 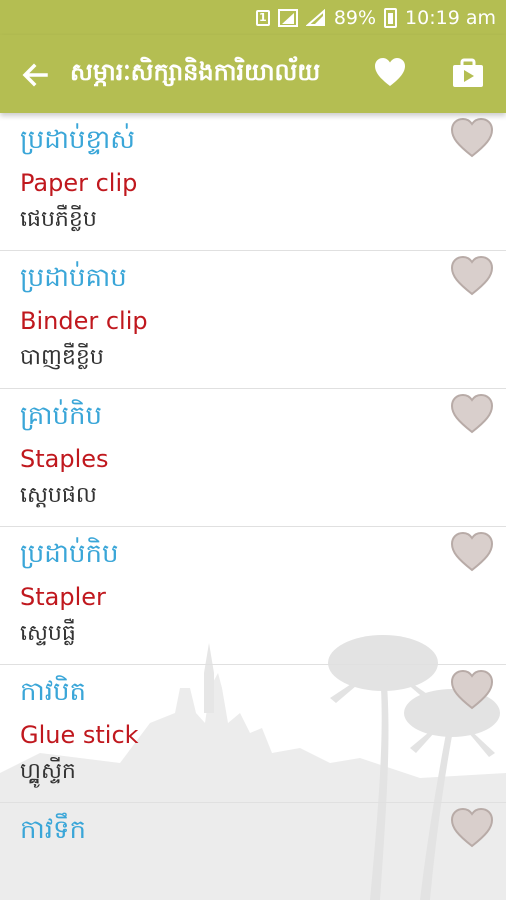 What do you see at coordinates (253, 851) in the screenshot?
I see `list-item: កាវទឹក` at bounding box center [253, 851].